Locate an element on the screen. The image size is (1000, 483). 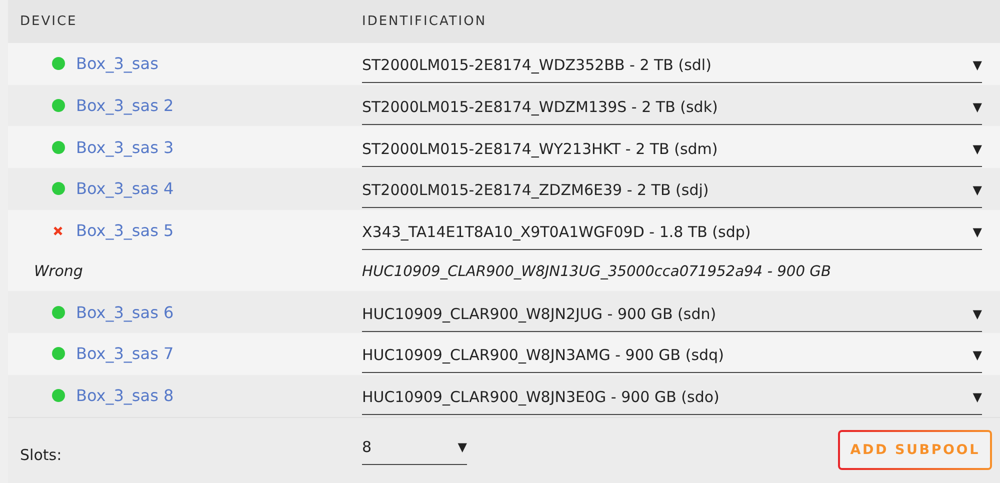
device-link: Box_3_sas 5 is located at coordinates (125, 230).